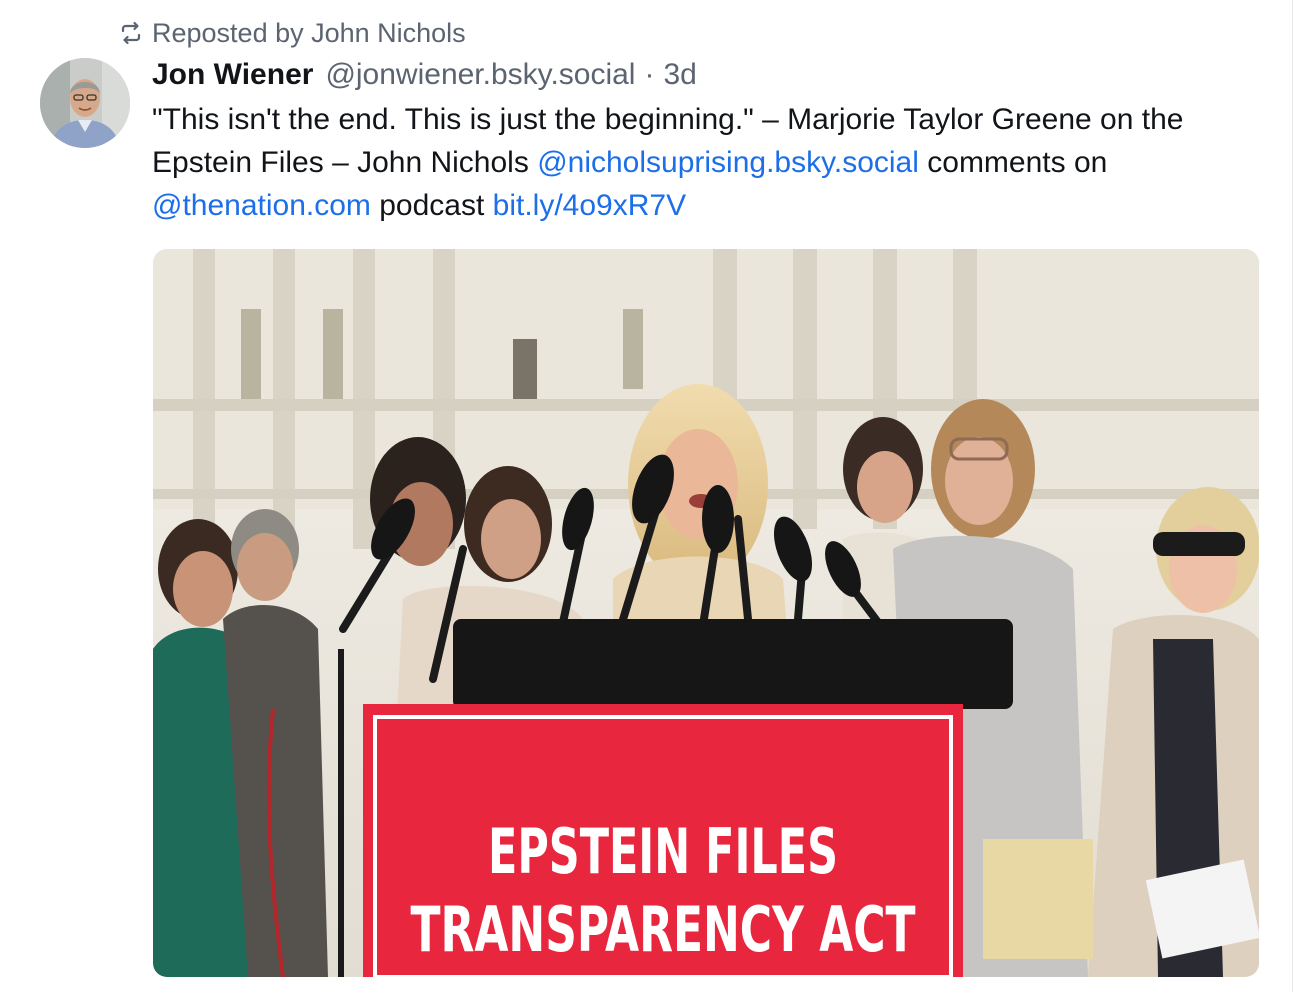 This screenshot has width=1296, height=992. I want to click on post-timestamp: 3d, so click(679, 75).